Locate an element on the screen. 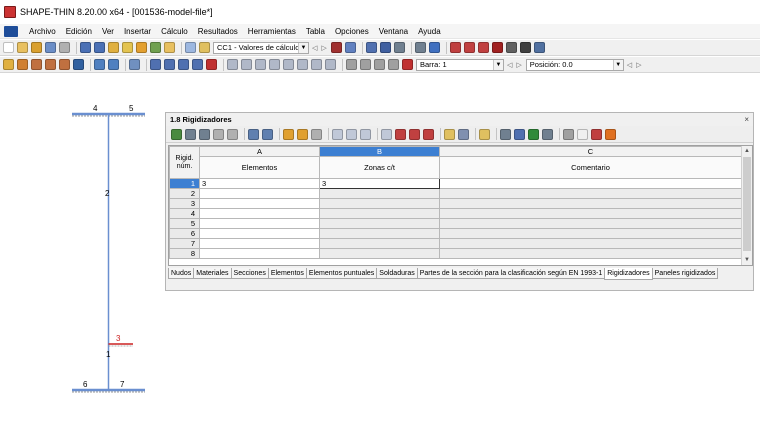 Image resolution: width=760 pixels, height=428 pixels. scrollbar-thumb is located at coordinates (747, 204).